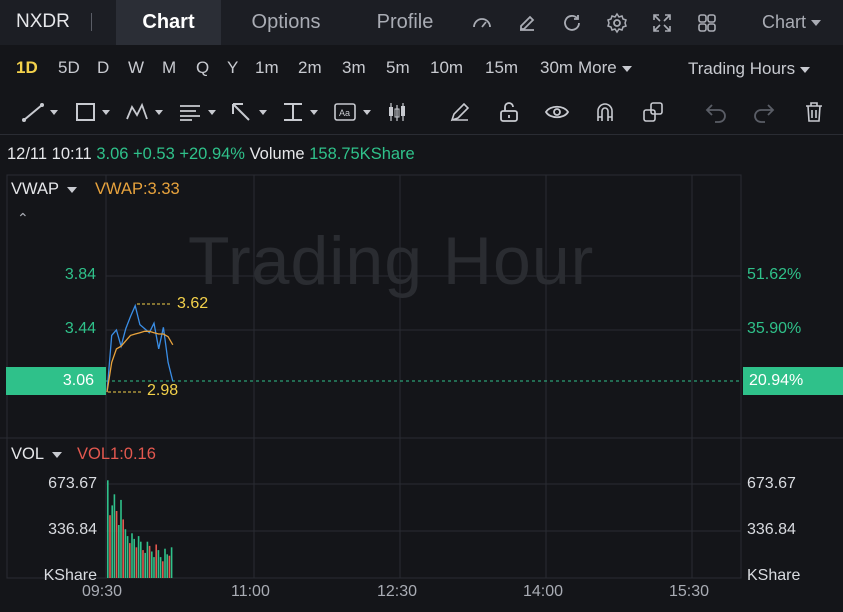  I want to click on current-pct-tag: 20.94%, so click(793, 381).